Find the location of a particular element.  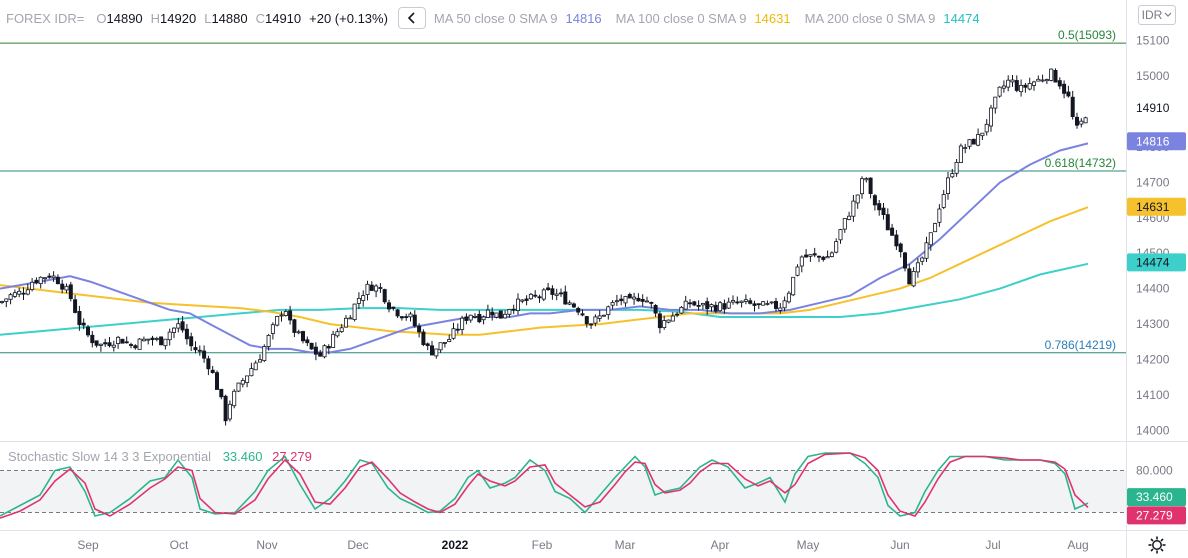

x-tick-label: Apr is located at coordinates (720, 545).